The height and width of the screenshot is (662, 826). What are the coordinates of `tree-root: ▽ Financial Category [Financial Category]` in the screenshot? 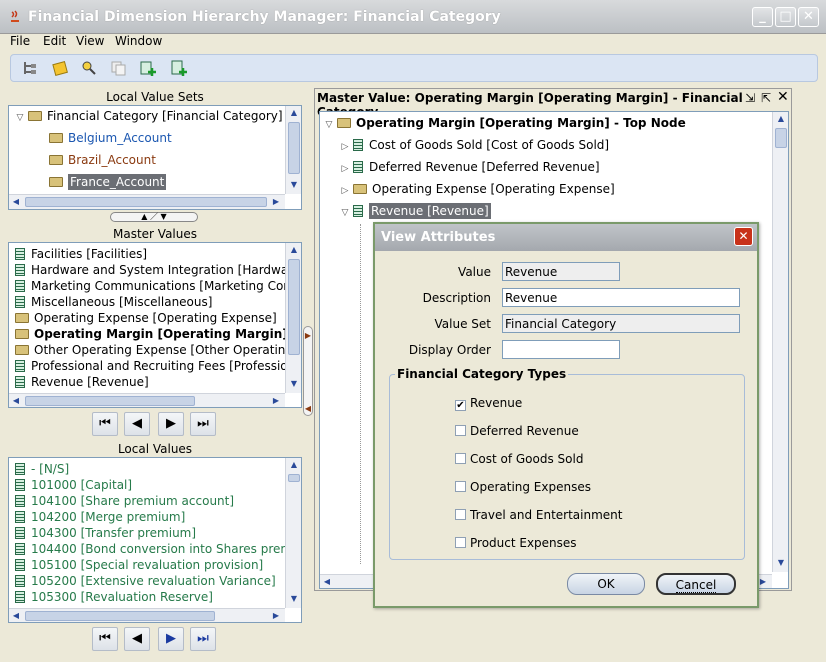 It's located at (149, 116).